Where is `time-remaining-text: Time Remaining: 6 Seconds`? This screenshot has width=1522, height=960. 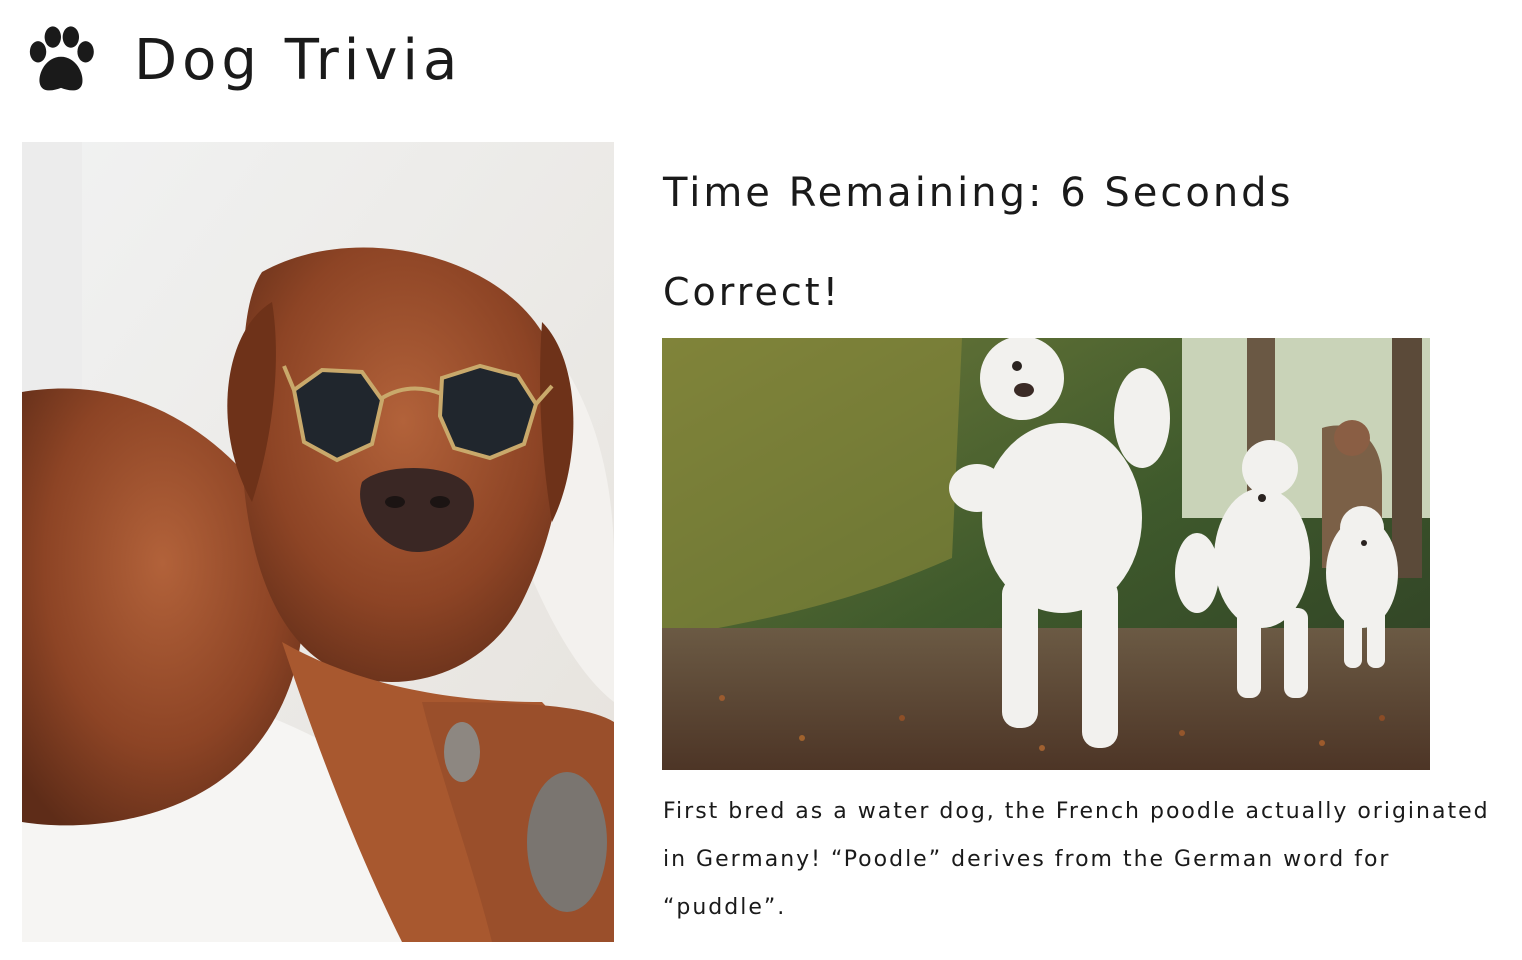 time-remaining-text: Time Remaining: 6 Seconds is located at coordinates (978, 193).